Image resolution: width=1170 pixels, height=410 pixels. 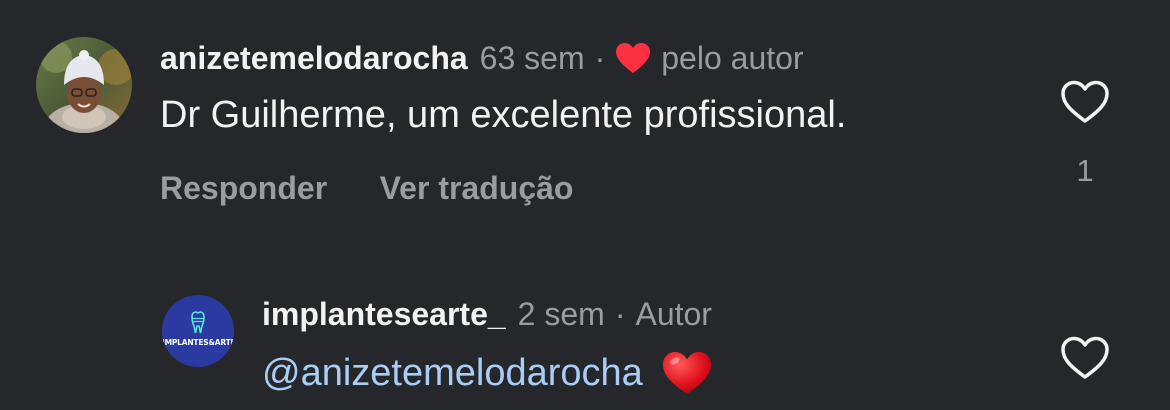 What do you see at coordinates (384, 314) in the screenshot?
I see `username: implantesearte_` at bounding box center [384, 314].